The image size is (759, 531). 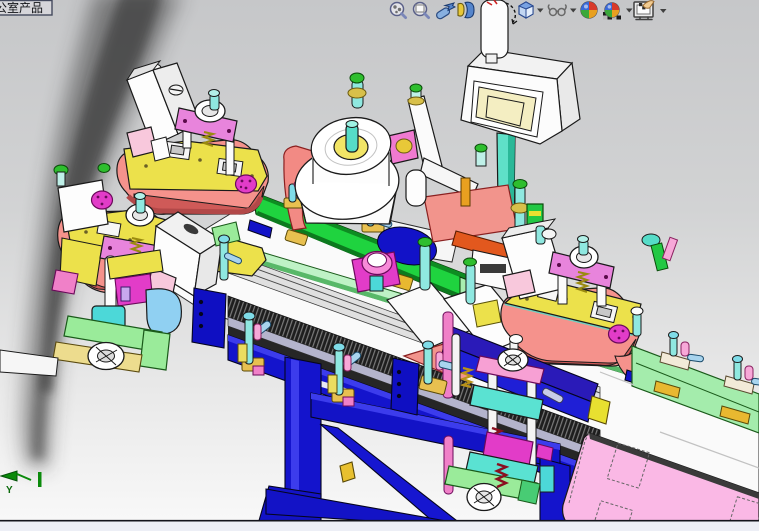 What do you see at coordinates (21, 7) in the screenshot?
I see `svg-text: 公室产品` at bounding box center [21, 7].